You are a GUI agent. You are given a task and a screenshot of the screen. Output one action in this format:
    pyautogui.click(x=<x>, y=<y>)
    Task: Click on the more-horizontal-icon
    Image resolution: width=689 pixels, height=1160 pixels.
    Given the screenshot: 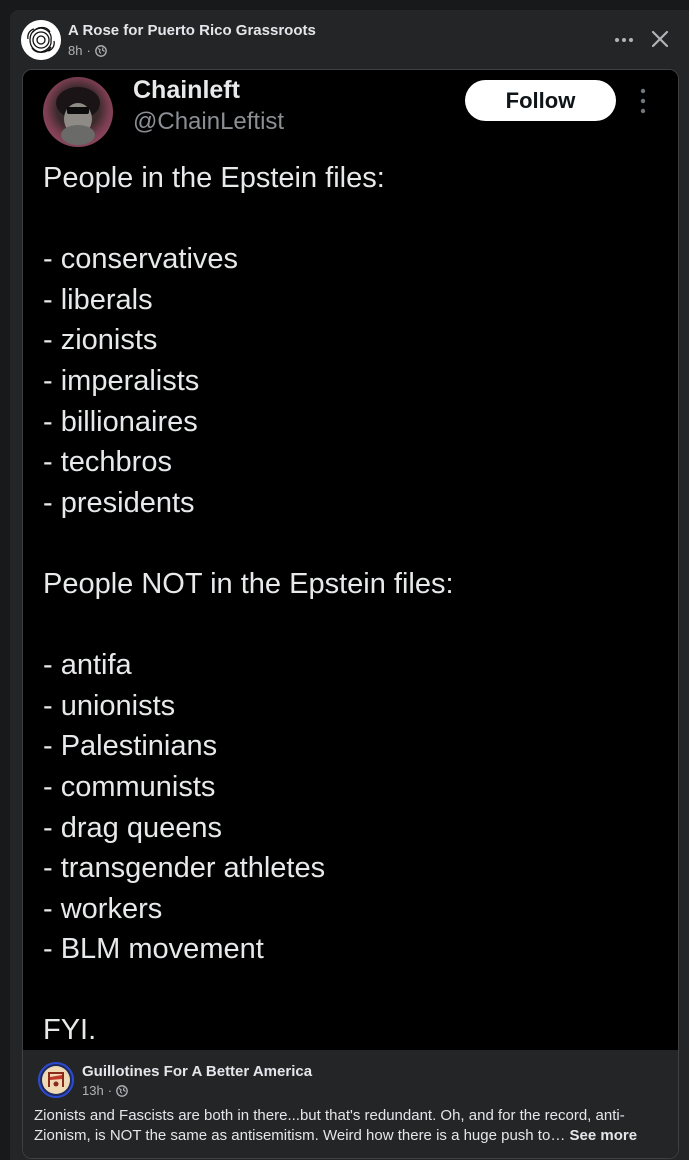 What is the action you would take?
    pyautogui.click(x=624, y=40)
    